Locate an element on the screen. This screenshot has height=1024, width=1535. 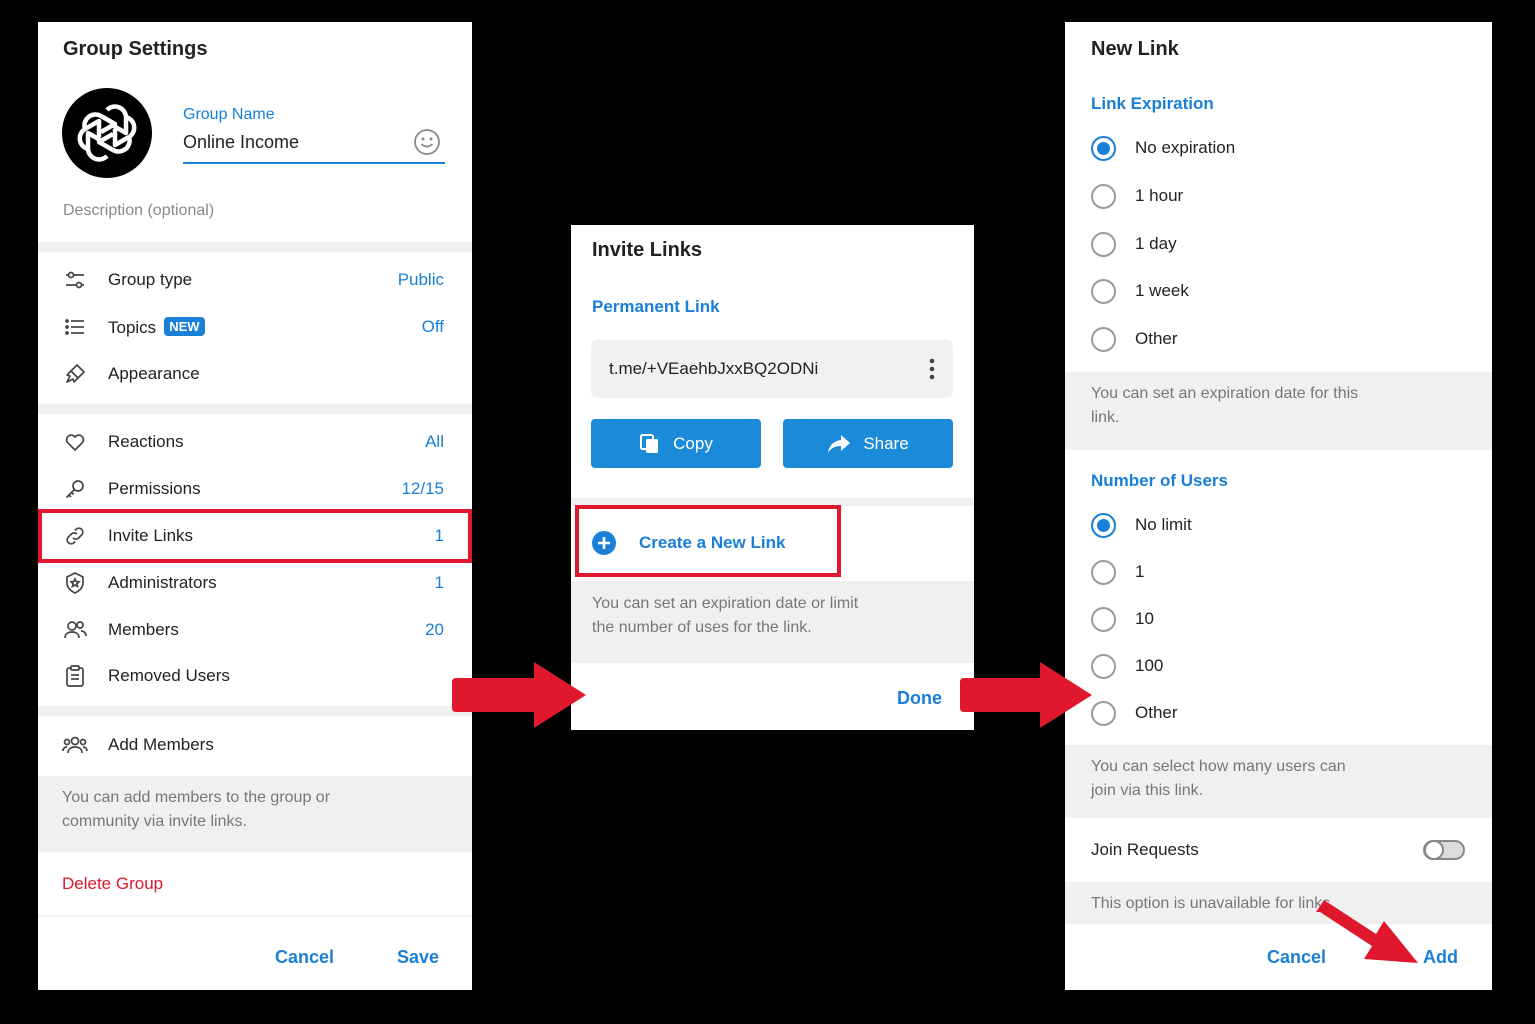
join-requests-row: Join Requests is located at coordinates (1278, 850).